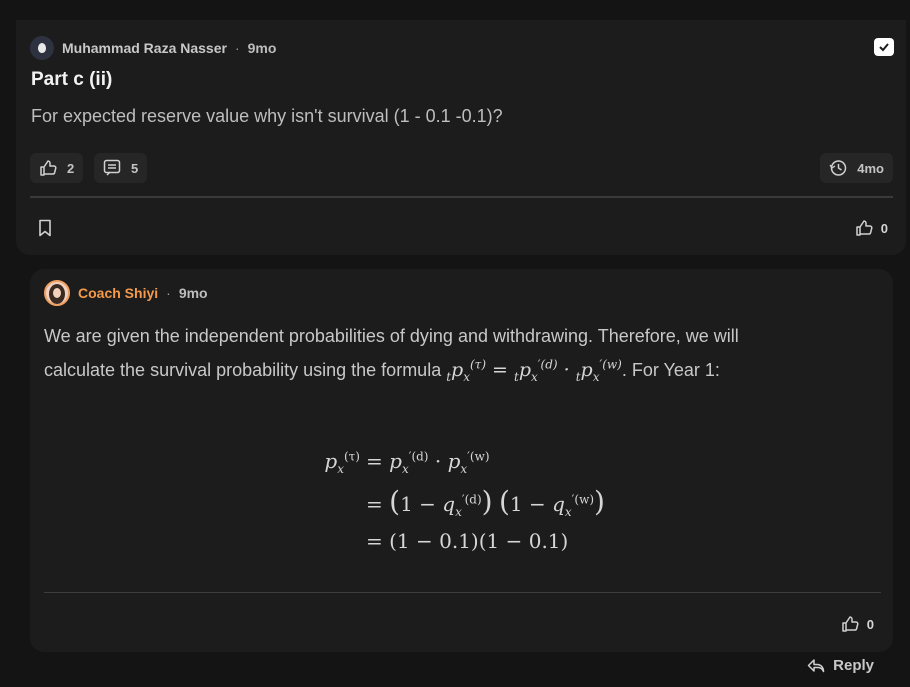  Describe the element at coordinates (870, 624) in the screenshot. I see `comment-like-count: 0` at that location.